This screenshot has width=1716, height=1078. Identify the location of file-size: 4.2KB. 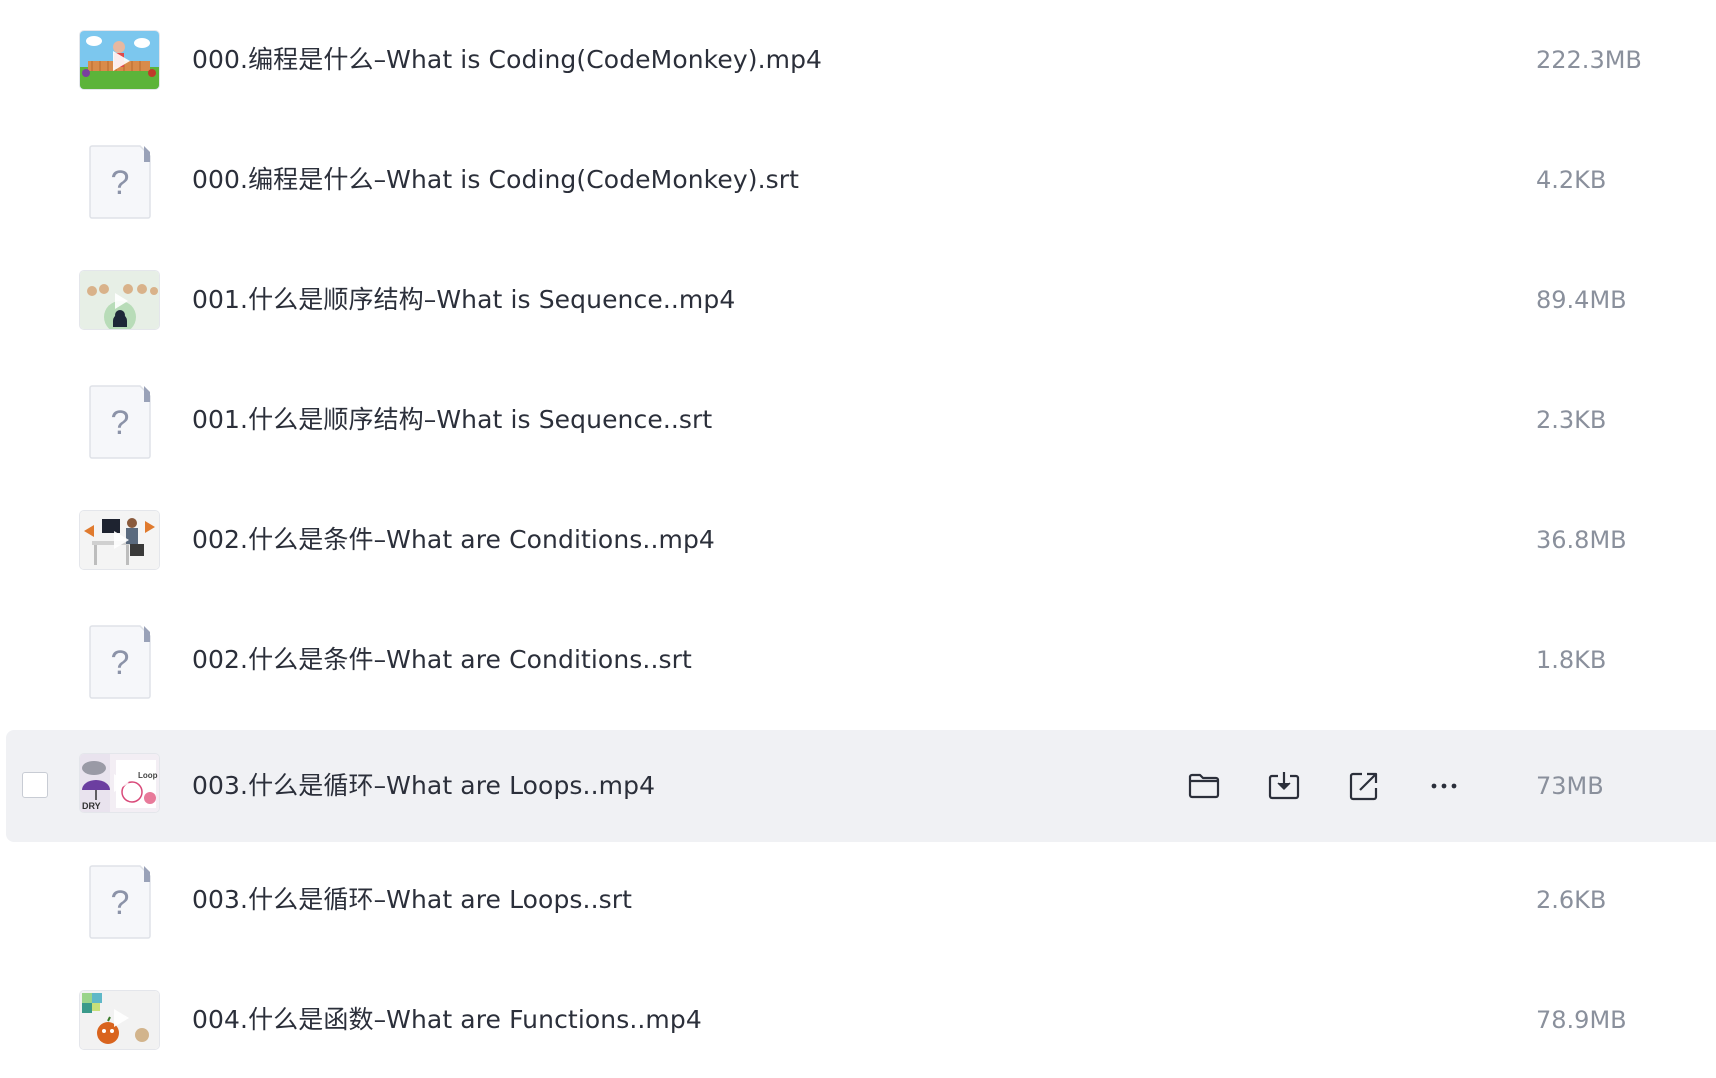
(1571, 180).